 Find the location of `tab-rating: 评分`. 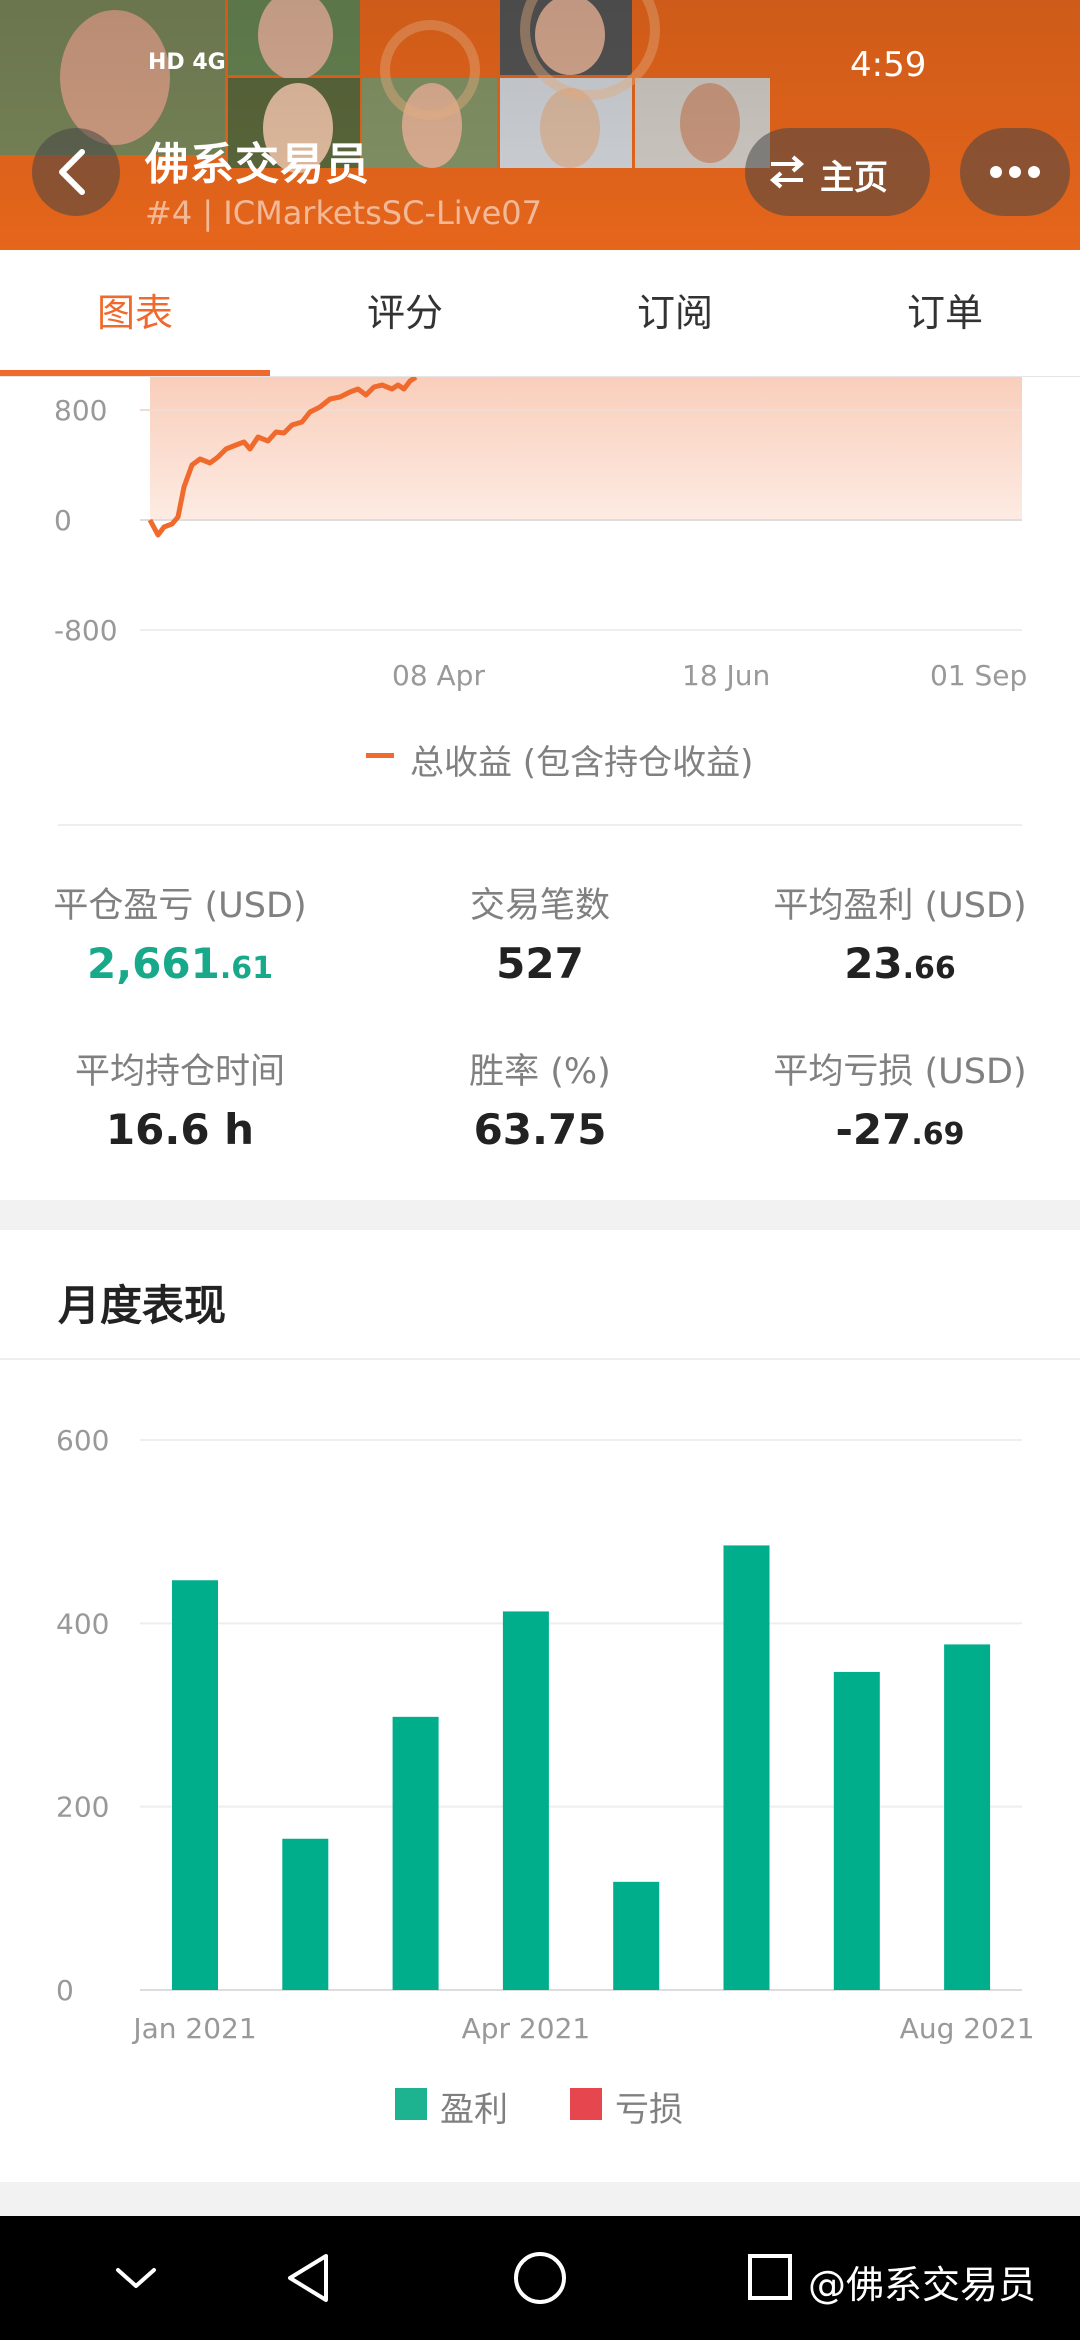

tab-rating: 评分 is located at coordinates (405, 313).